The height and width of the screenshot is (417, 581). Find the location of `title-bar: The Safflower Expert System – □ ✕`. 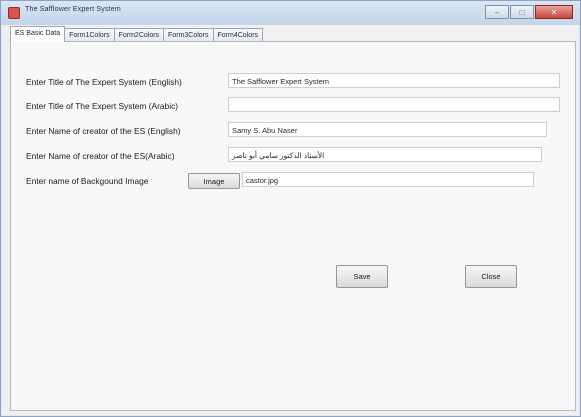

title-bar: The Safflower Expert System – □ ✕ is located at coordinates (290, 13).